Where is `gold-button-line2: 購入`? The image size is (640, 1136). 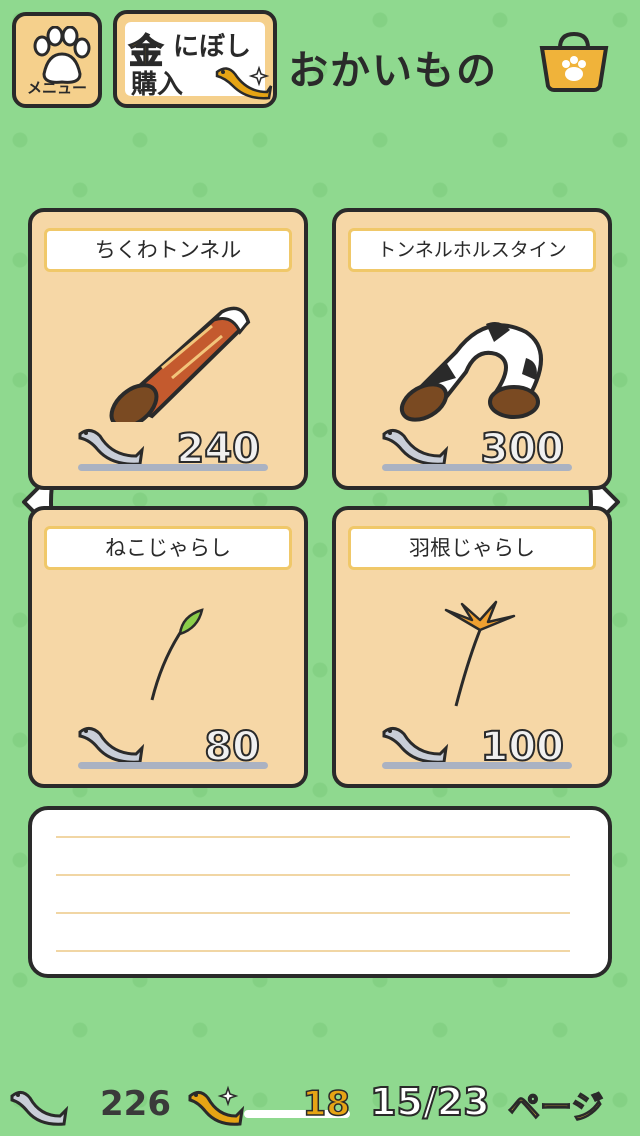
gold-button-line2: 購入 is located at coordinates (157, 85).